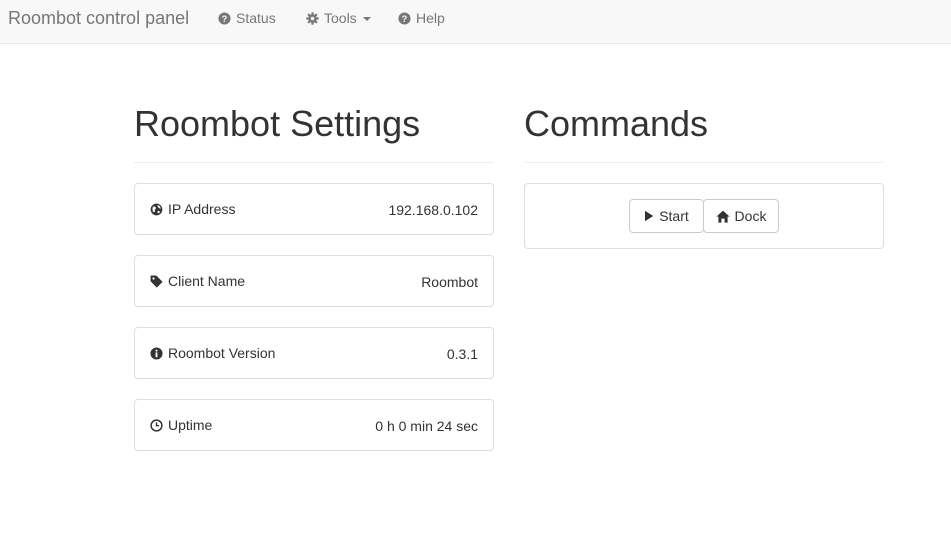  Describe the element at coordinates (433, 210) in the screenshot. I see `setting-ip-address-value: 192.168.0.102` at that location.